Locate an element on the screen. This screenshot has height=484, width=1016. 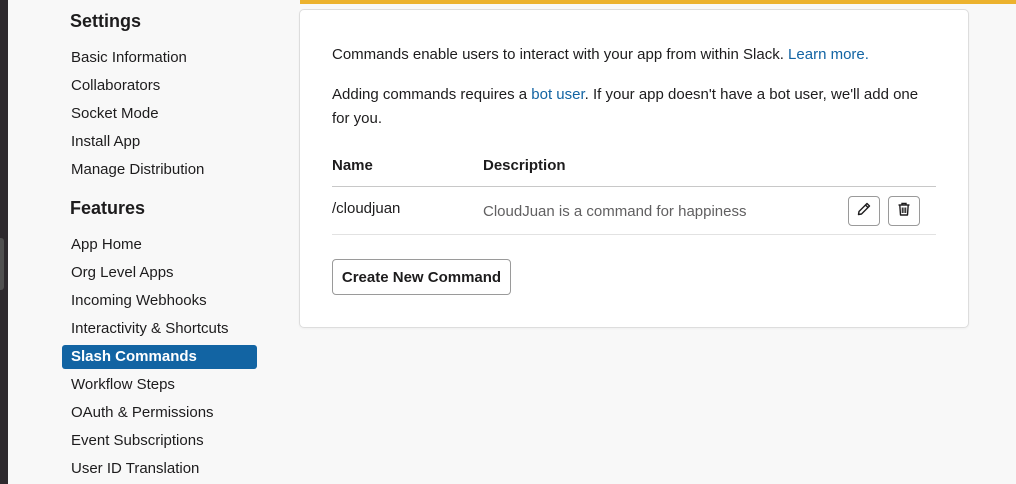
edit-command-button is located at coordinates (864, 211).